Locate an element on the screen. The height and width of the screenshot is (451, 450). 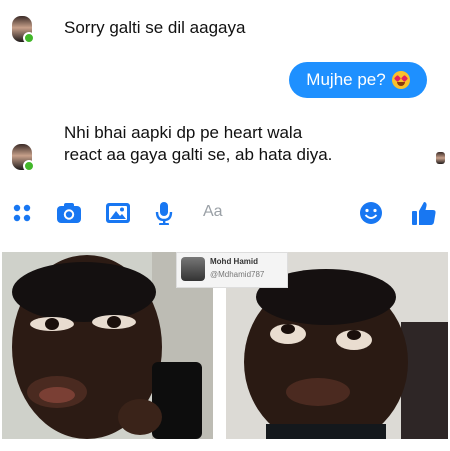
outgoing-message-bubble: Mujhe pe? is located at coordinates (358, 80).